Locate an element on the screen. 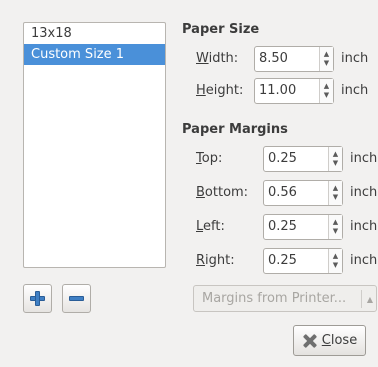  paper-margins-heading: Paper Margins is located at coordinates (235, 129).